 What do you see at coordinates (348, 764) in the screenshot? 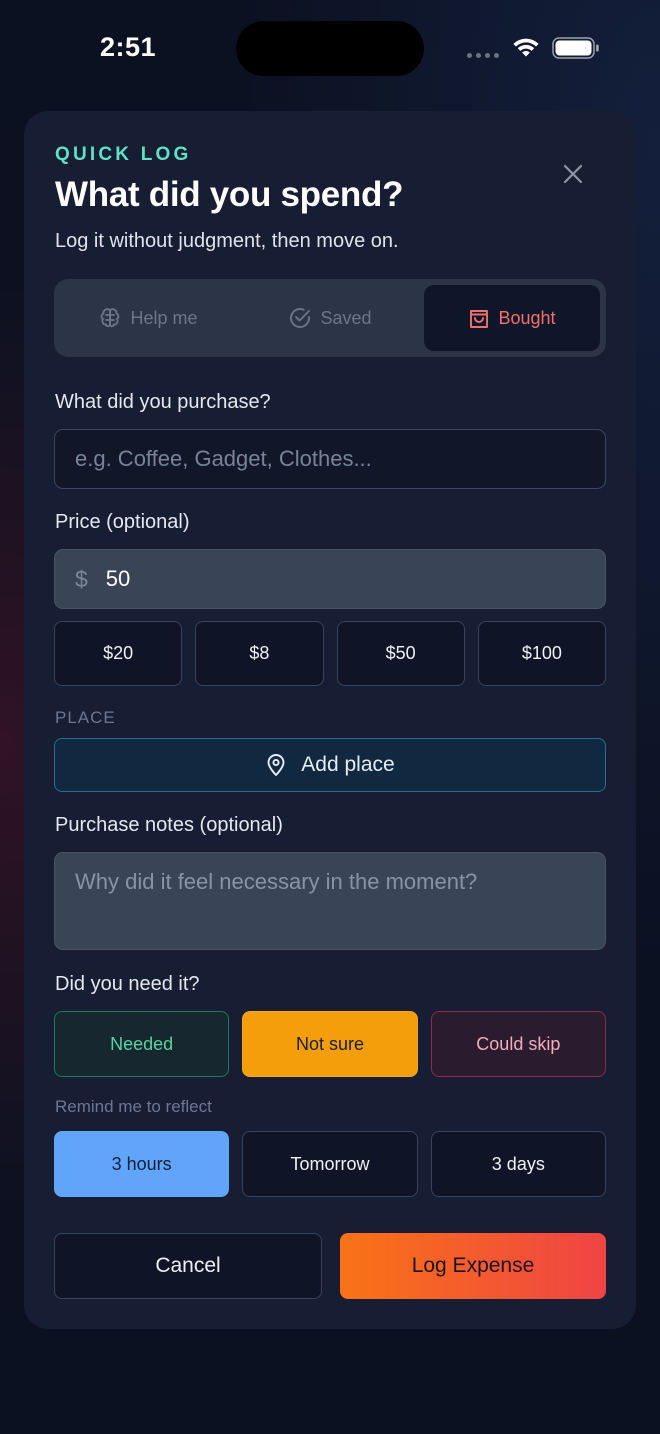
I see `add-place-label: Add place` at bounding box center [348, 764].